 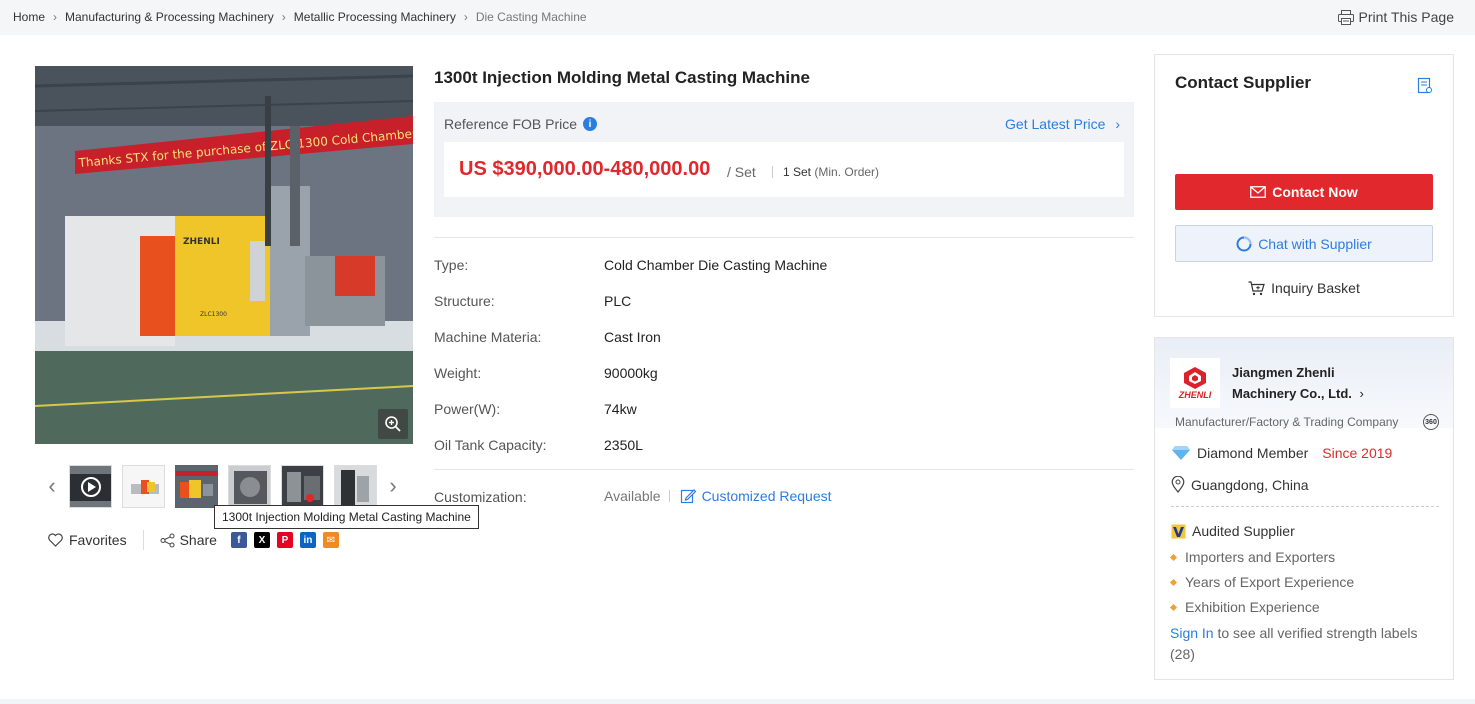 What do you see at coordinates (1256, 287) in the screenshot?
I see `cart-icon` at bounding box center [1256, 287].